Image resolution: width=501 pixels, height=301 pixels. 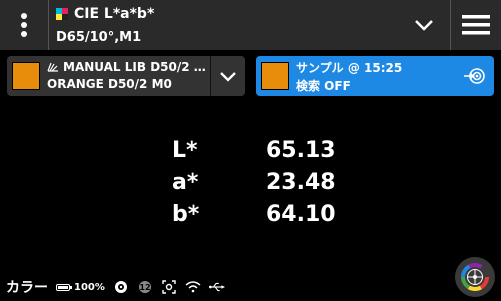 I want to click on battery-fill, so click(x=63, y=287).